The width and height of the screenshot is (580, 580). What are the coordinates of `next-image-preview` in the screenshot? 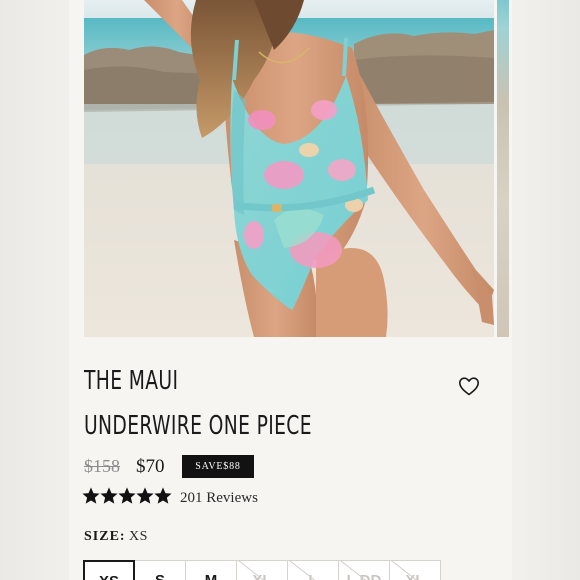 It's located at (503, 168).